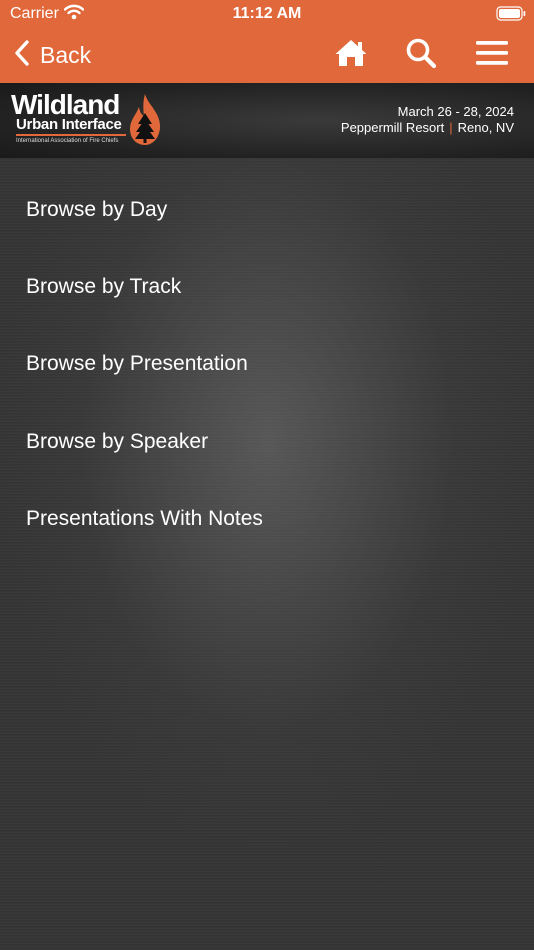 This screenshot has height=950, width=534. I want to click on event-date: March 26 - 28, 2024, so click(455, 111).